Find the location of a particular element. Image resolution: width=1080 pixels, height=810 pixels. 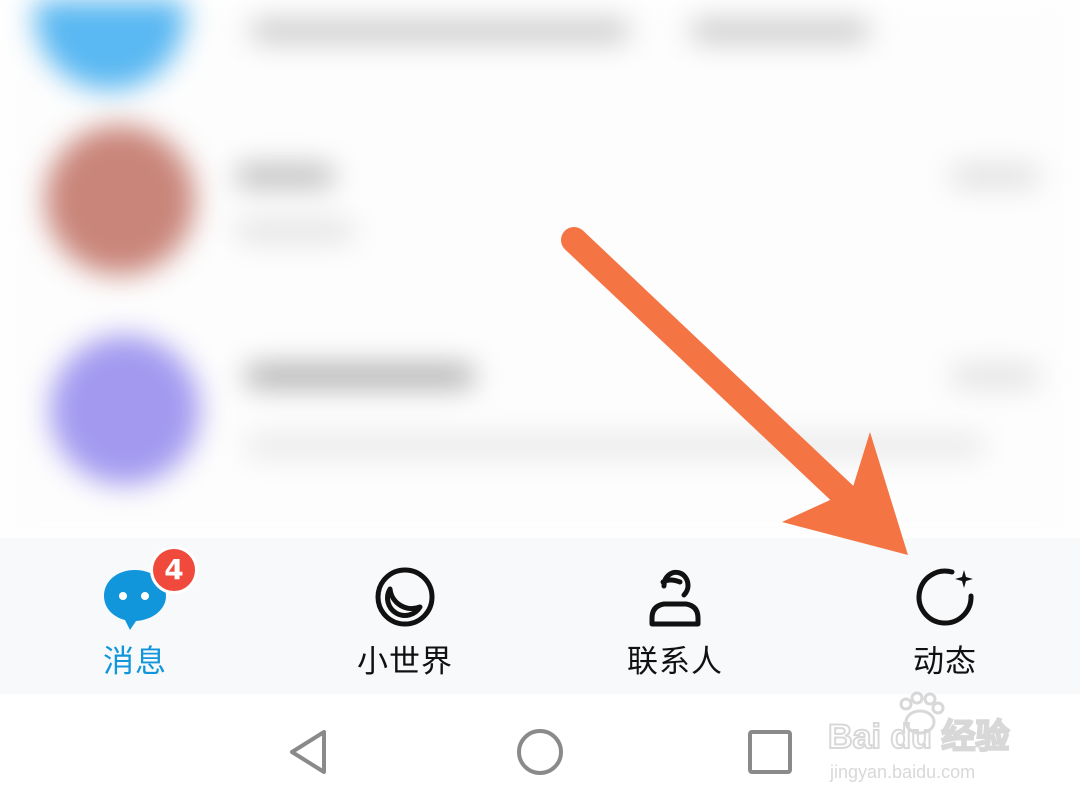

home-icon is located at coordinates (540, 752).